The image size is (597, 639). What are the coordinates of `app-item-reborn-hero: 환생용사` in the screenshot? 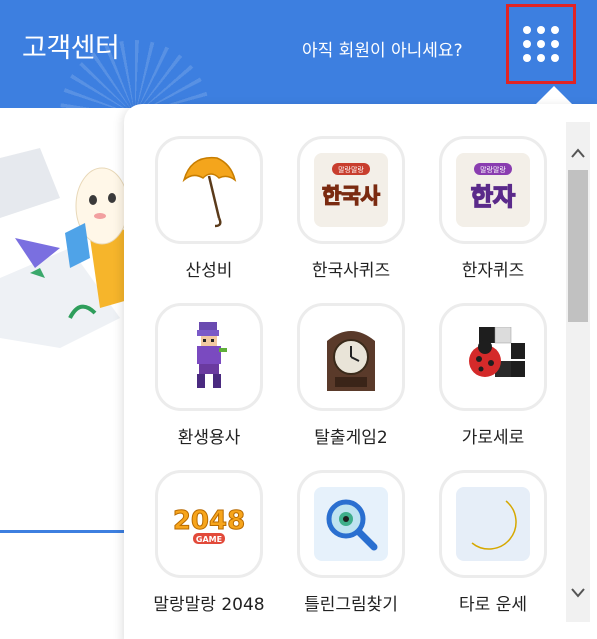 It's located at (209, 375).